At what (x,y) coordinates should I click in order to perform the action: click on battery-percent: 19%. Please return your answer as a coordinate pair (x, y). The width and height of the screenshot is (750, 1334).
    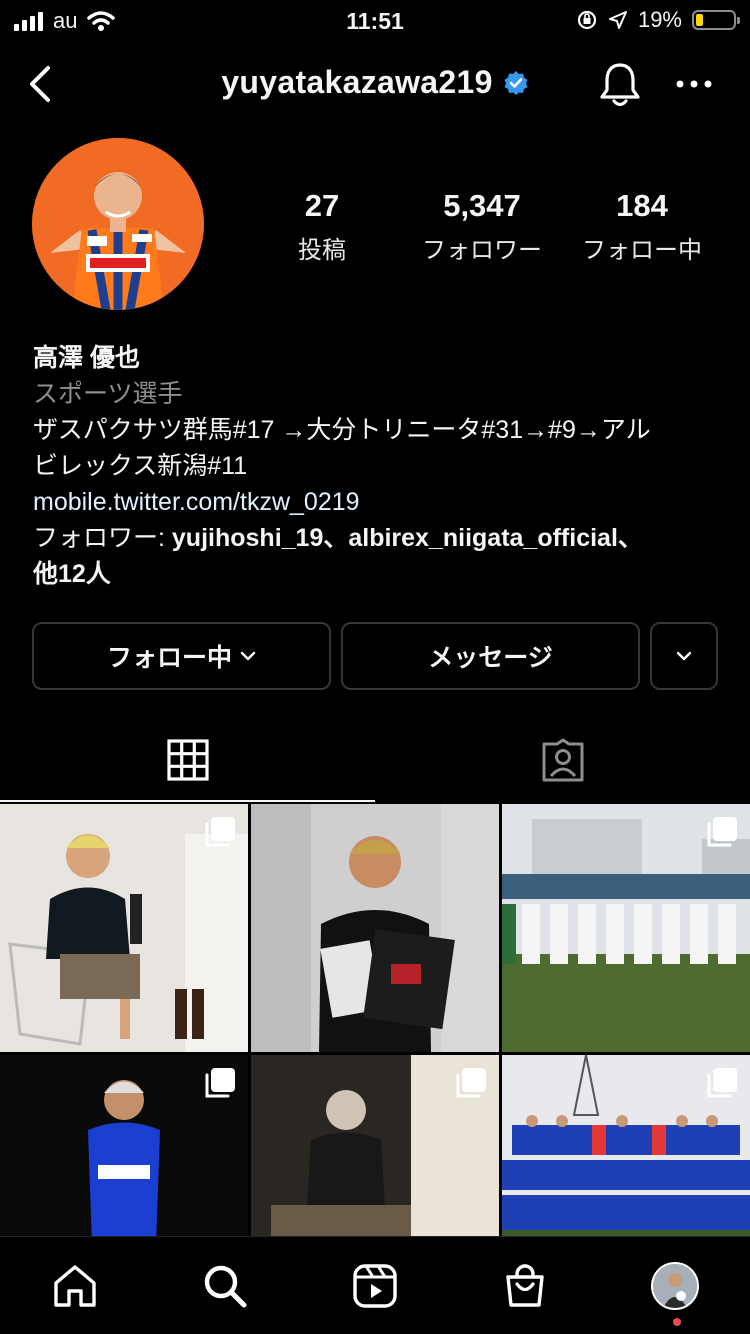
    Looking at the image, I should click on (659, 19).